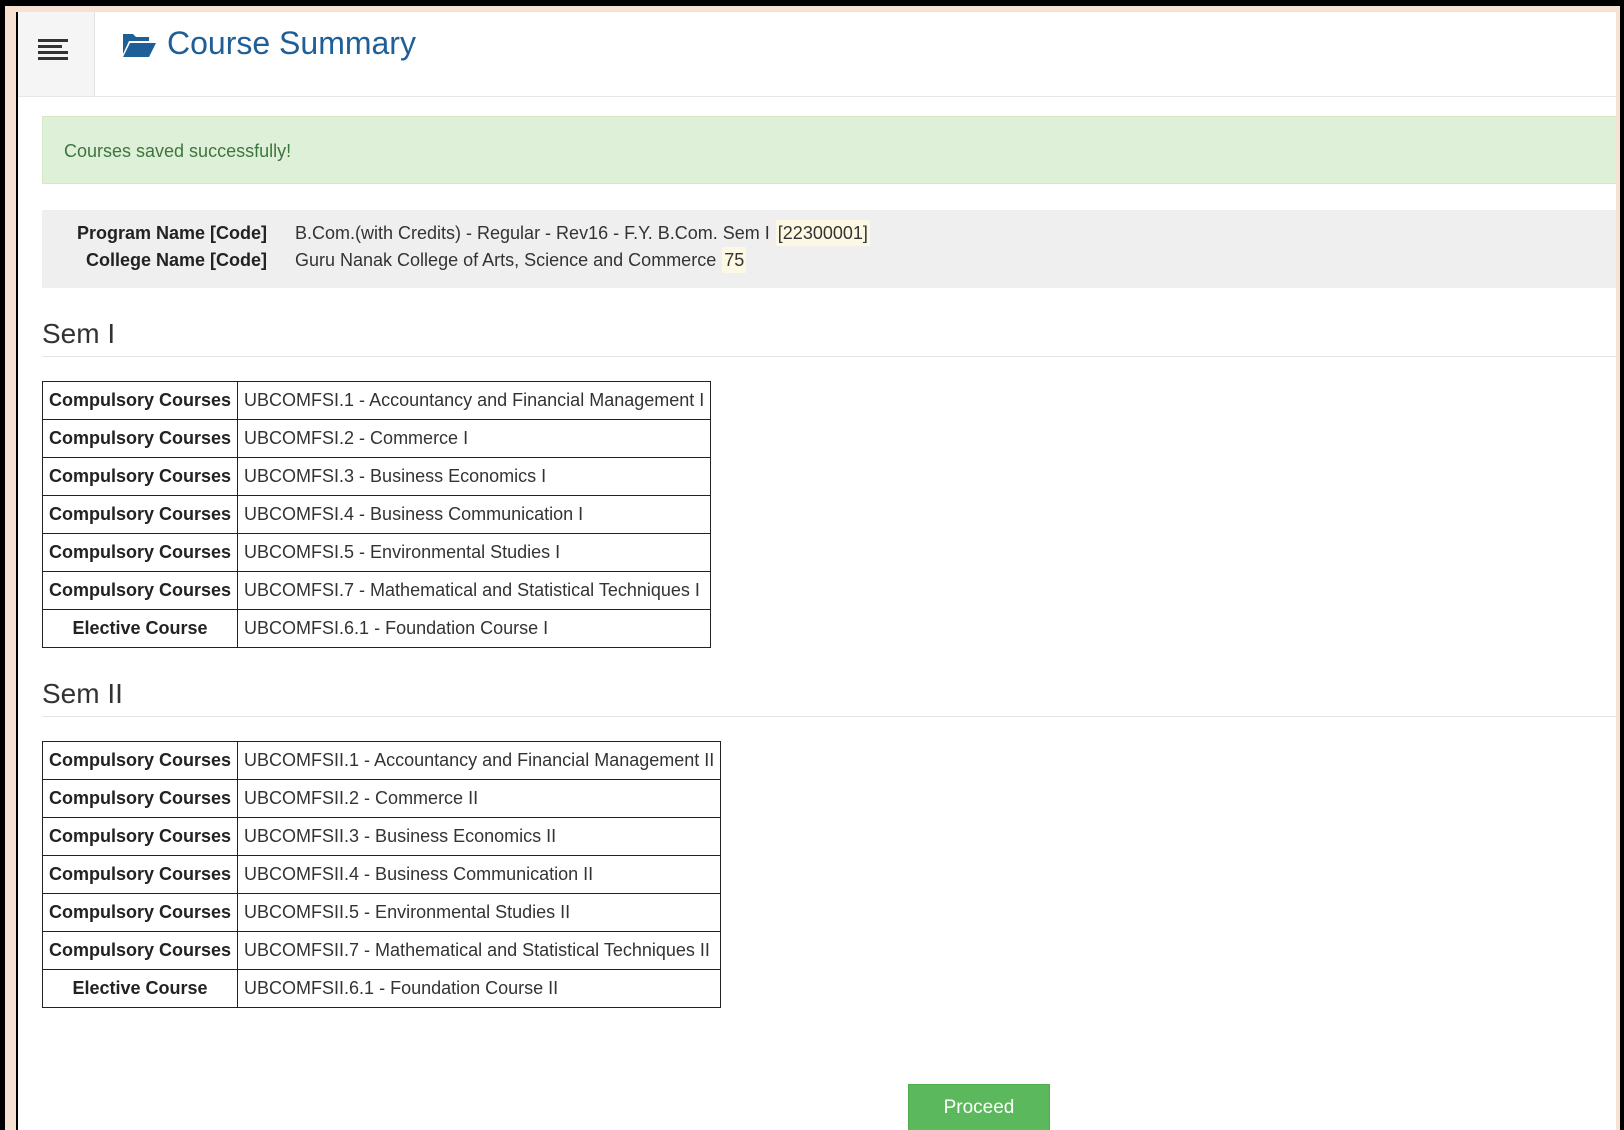  I want to click on program-code: [22300001], so click(822, 233).